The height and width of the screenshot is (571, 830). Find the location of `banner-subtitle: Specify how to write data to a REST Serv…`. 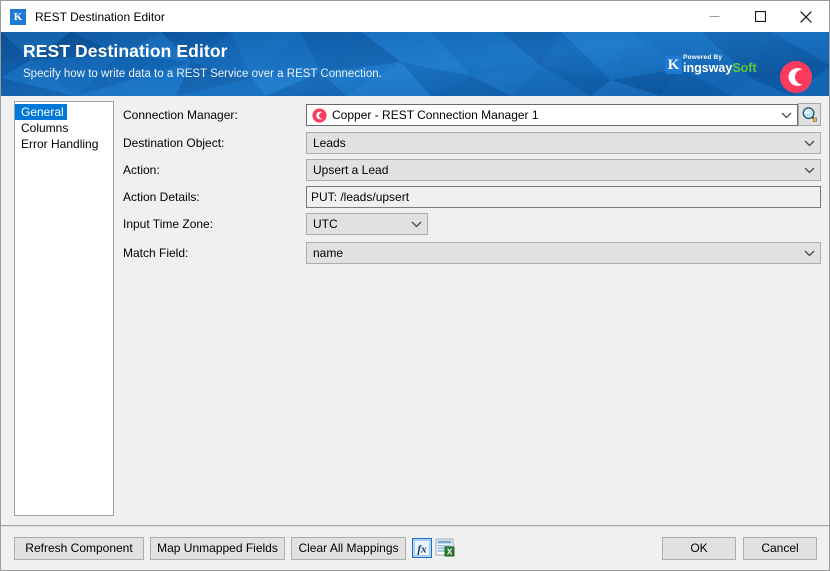

banner-subtitle: Specify how to write data to a REST Serv… is located at coordinates (202, 74).